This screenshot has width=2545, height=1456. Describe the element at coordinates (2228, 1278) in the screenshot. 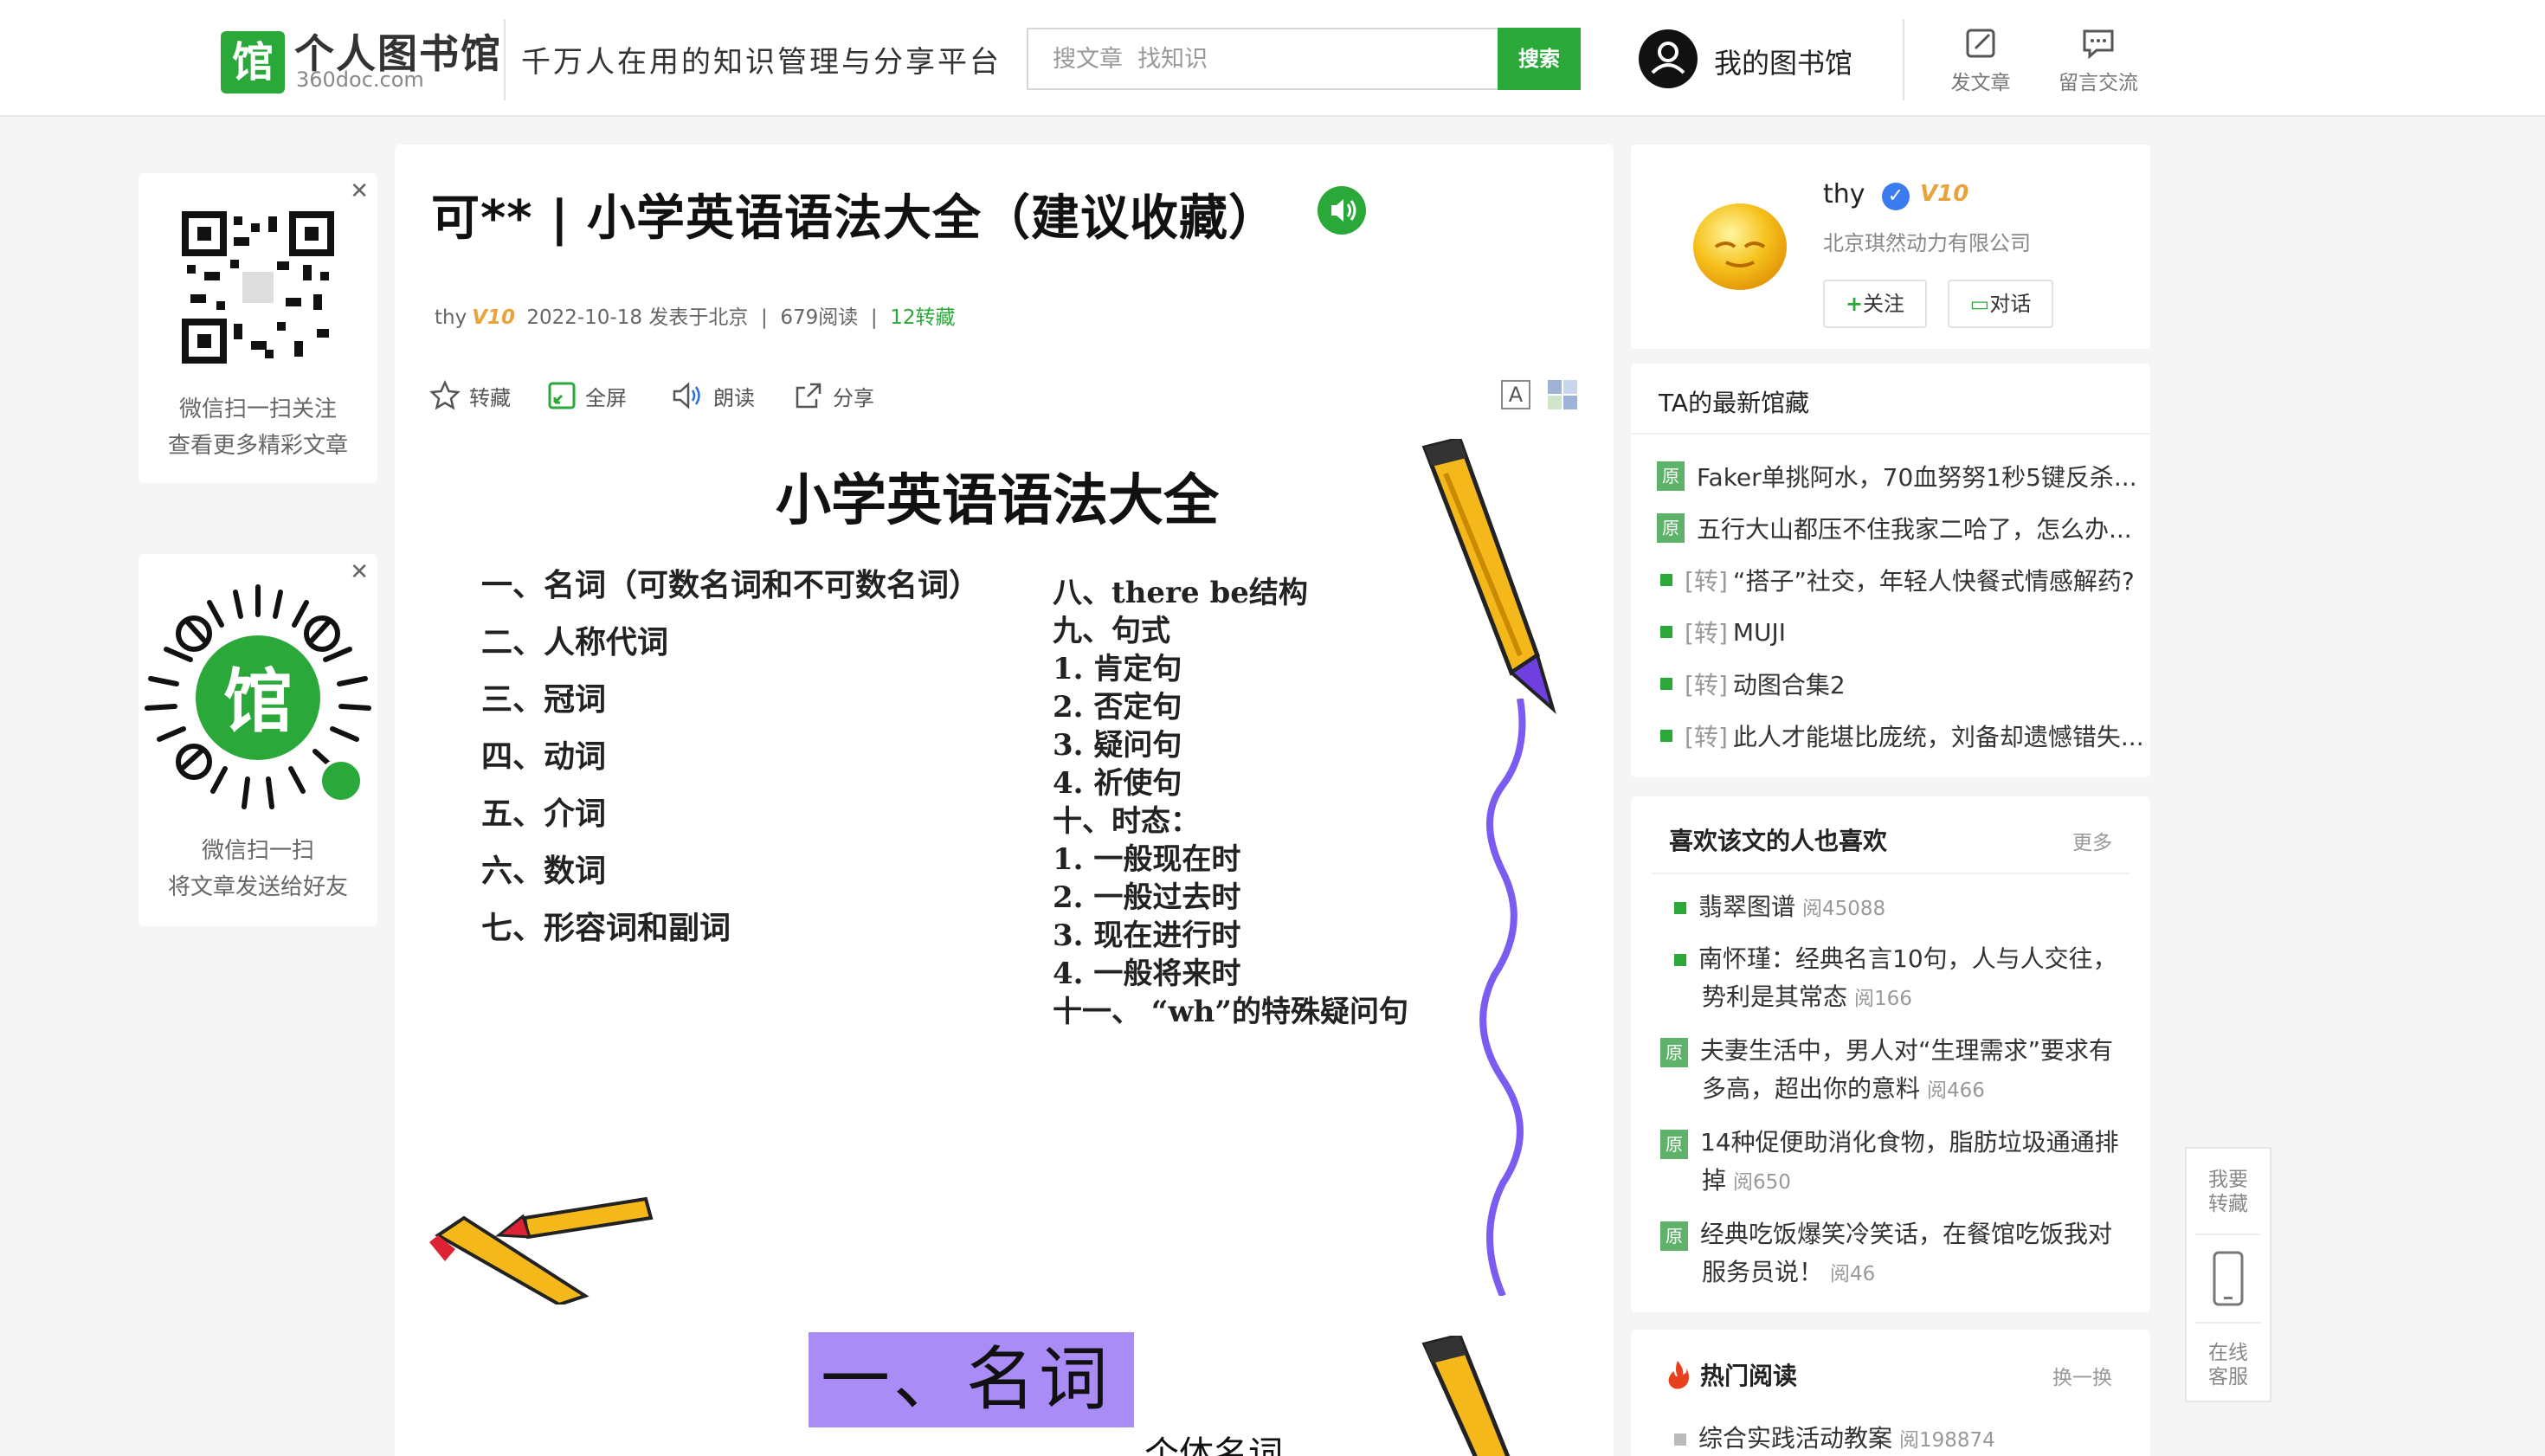

I see `mobile-phone-icon` at that location.